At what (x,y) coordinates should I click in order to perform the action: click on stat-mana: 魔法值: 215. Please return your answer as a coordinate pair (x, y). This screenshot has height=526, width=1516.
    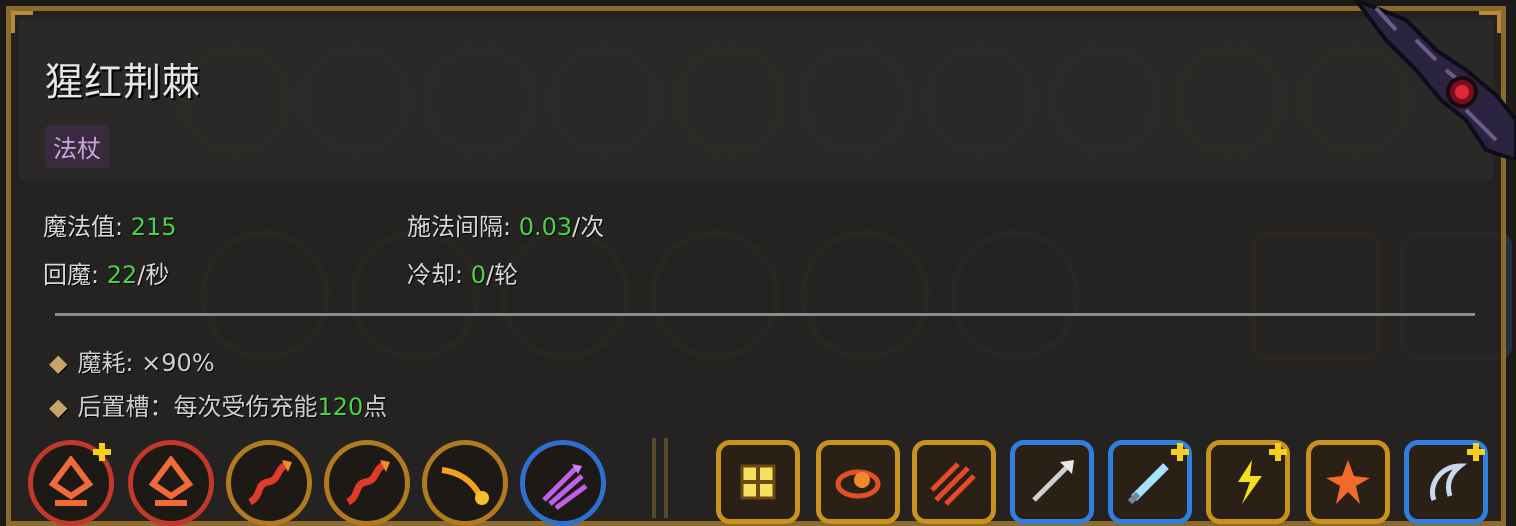
    Looking at the image, I should click on (110, 224).